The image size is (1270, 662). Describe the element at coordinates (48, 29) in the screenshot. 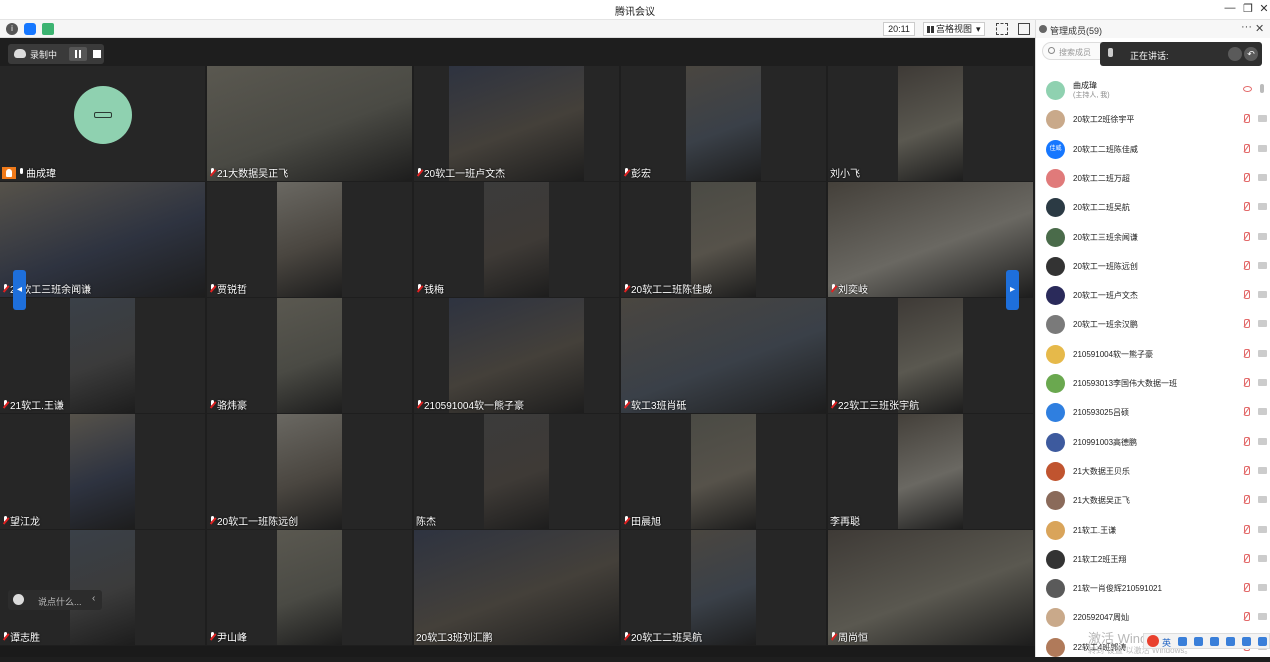

I see `signal-icon` at that location.